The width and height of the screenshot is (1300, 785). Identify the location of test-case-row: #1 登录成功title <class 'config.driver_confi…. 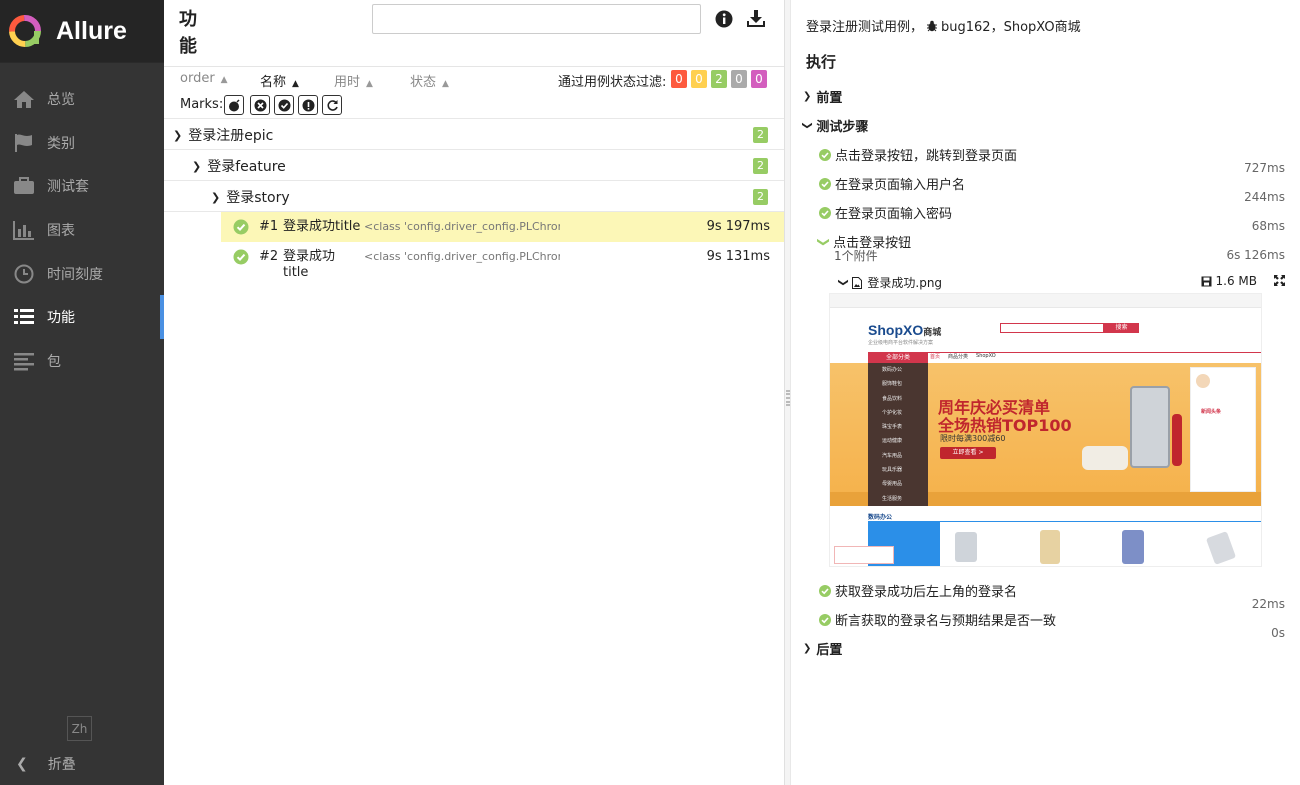
(502, 227).